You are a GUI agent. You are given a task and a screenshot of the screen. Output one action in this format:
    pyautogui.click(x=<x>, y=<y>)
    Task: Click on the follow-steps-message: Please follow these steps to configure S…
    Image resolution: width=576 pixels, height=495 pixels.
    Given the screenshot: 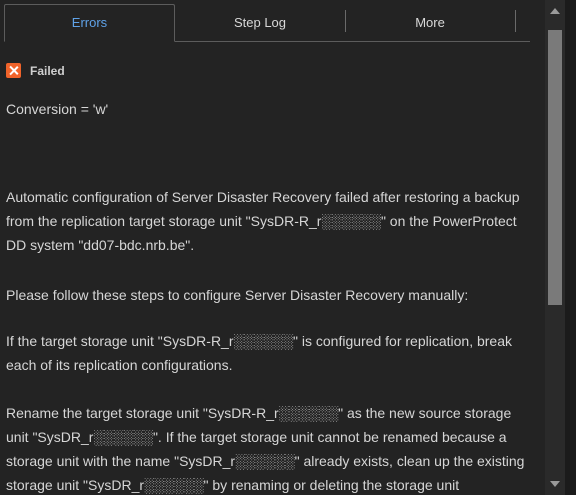 What is the action you would take?
    pyautogui.click(x=237, y=295)
    